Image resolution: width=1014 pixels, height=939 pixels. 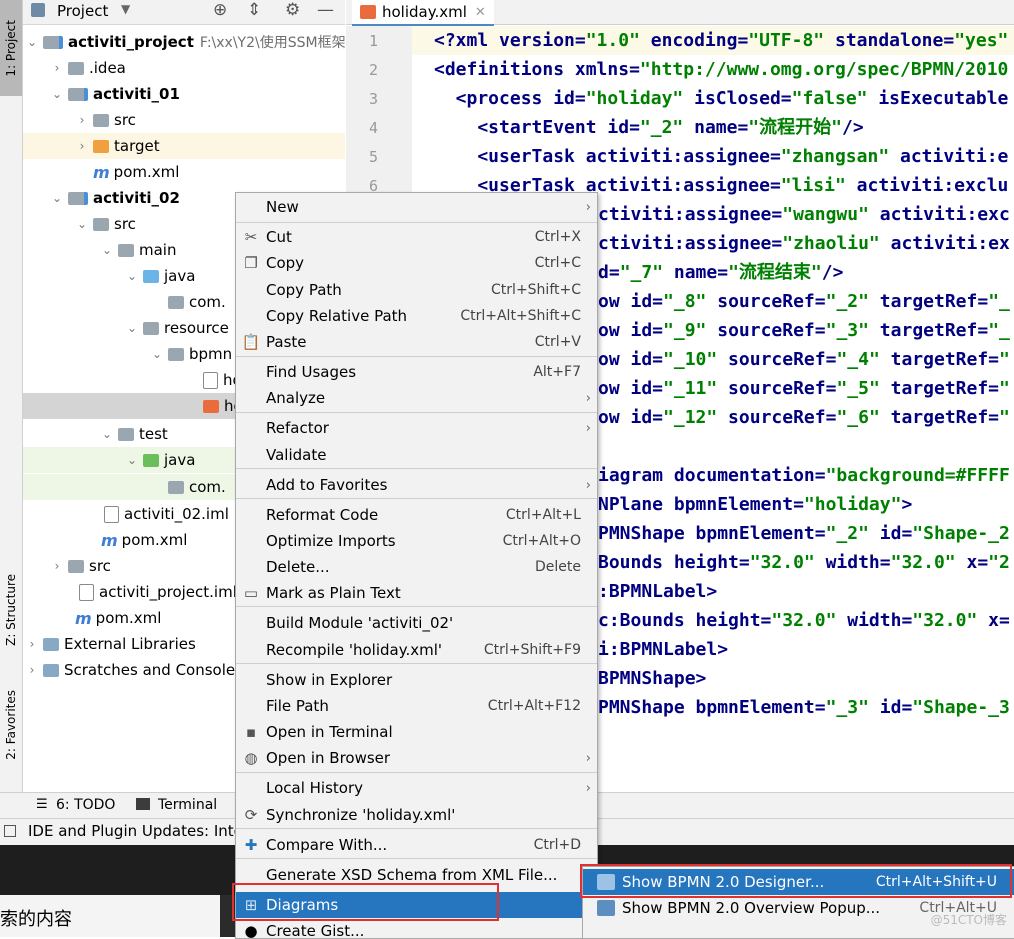 I want to click on taskbar-search-text: 索的内容, so click(x=36, y=918).